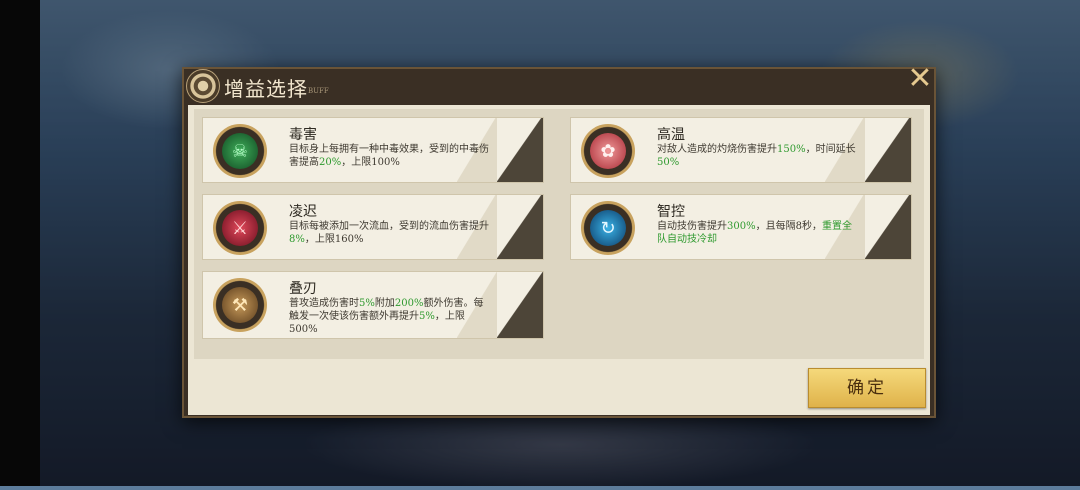 This screenshot has width=1080, height=490. I want to click on highlight-value: 150%, so click(791, 149).